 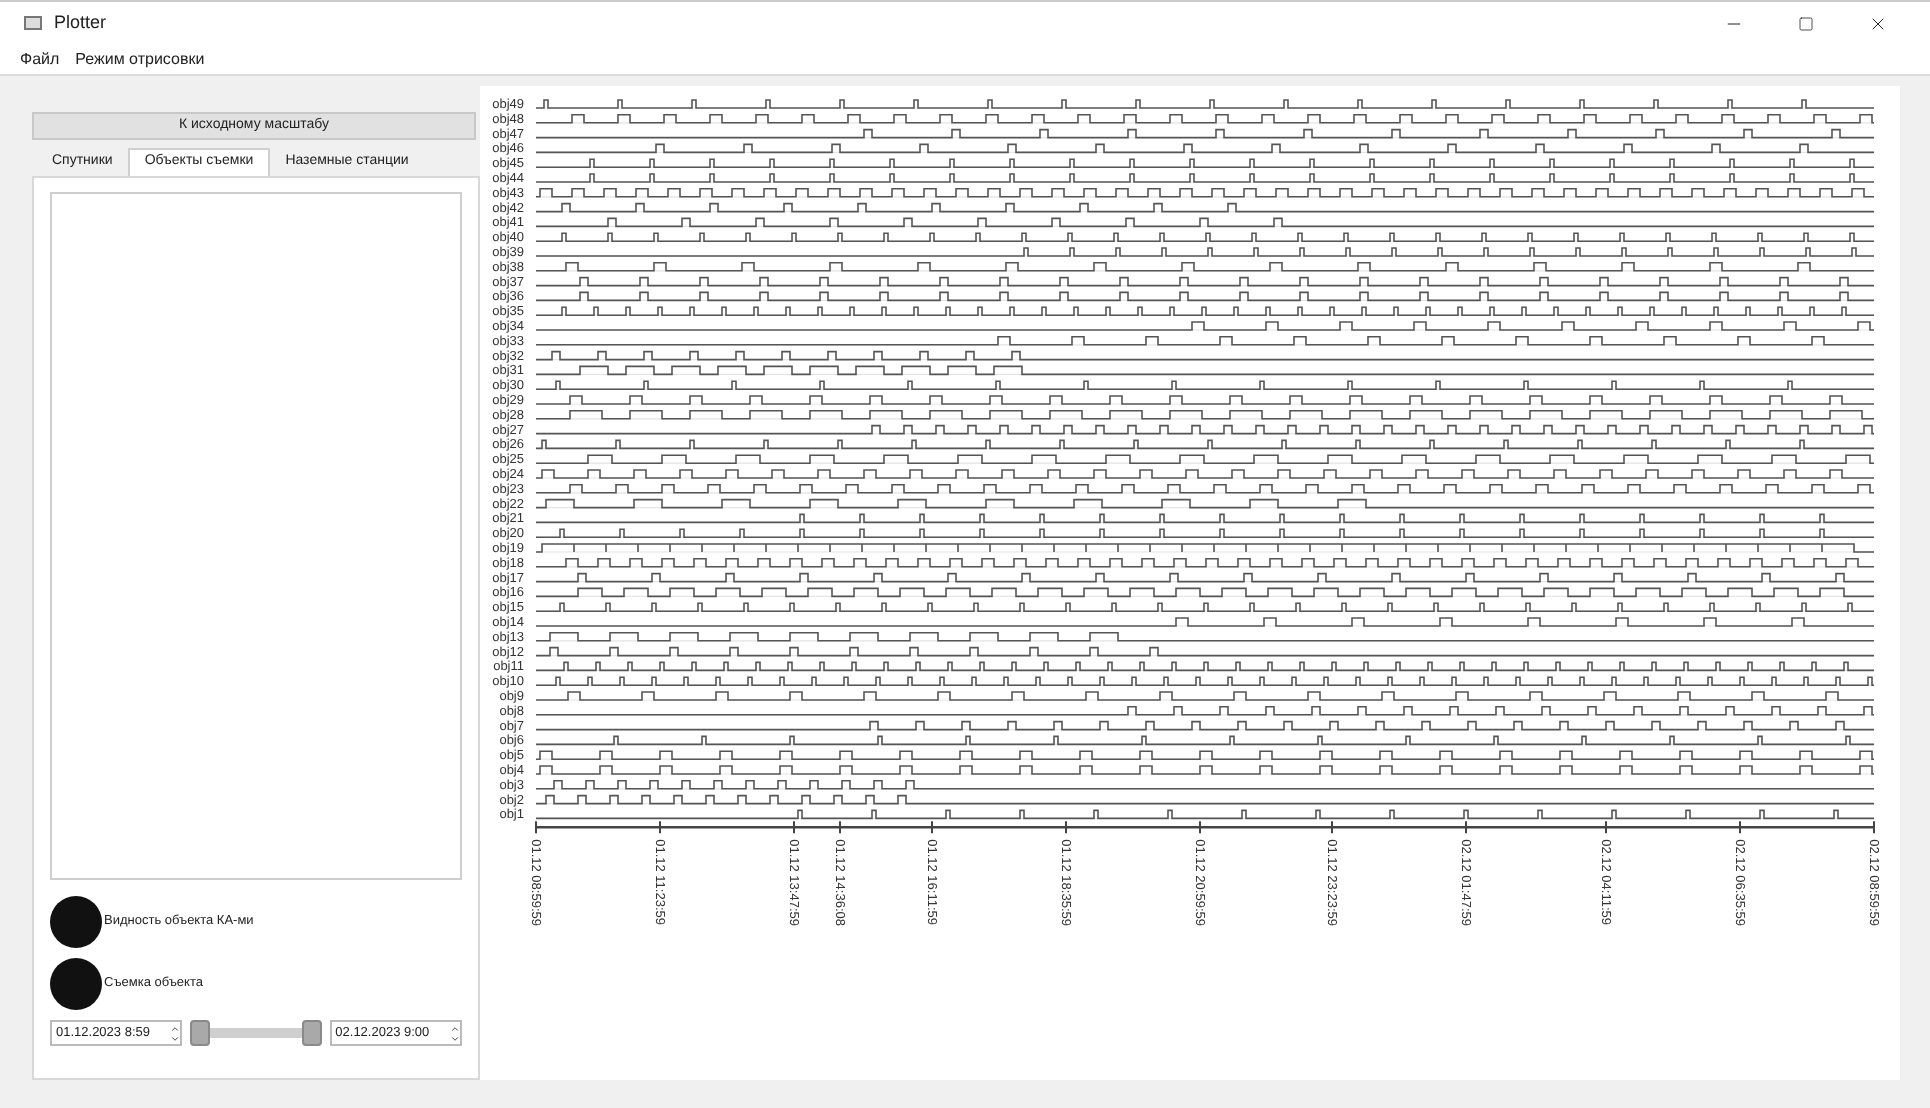 What do you see at coordinates (256, 1033) in the screenshot?
I see `range-slider` at bounding box center [256, 1033].